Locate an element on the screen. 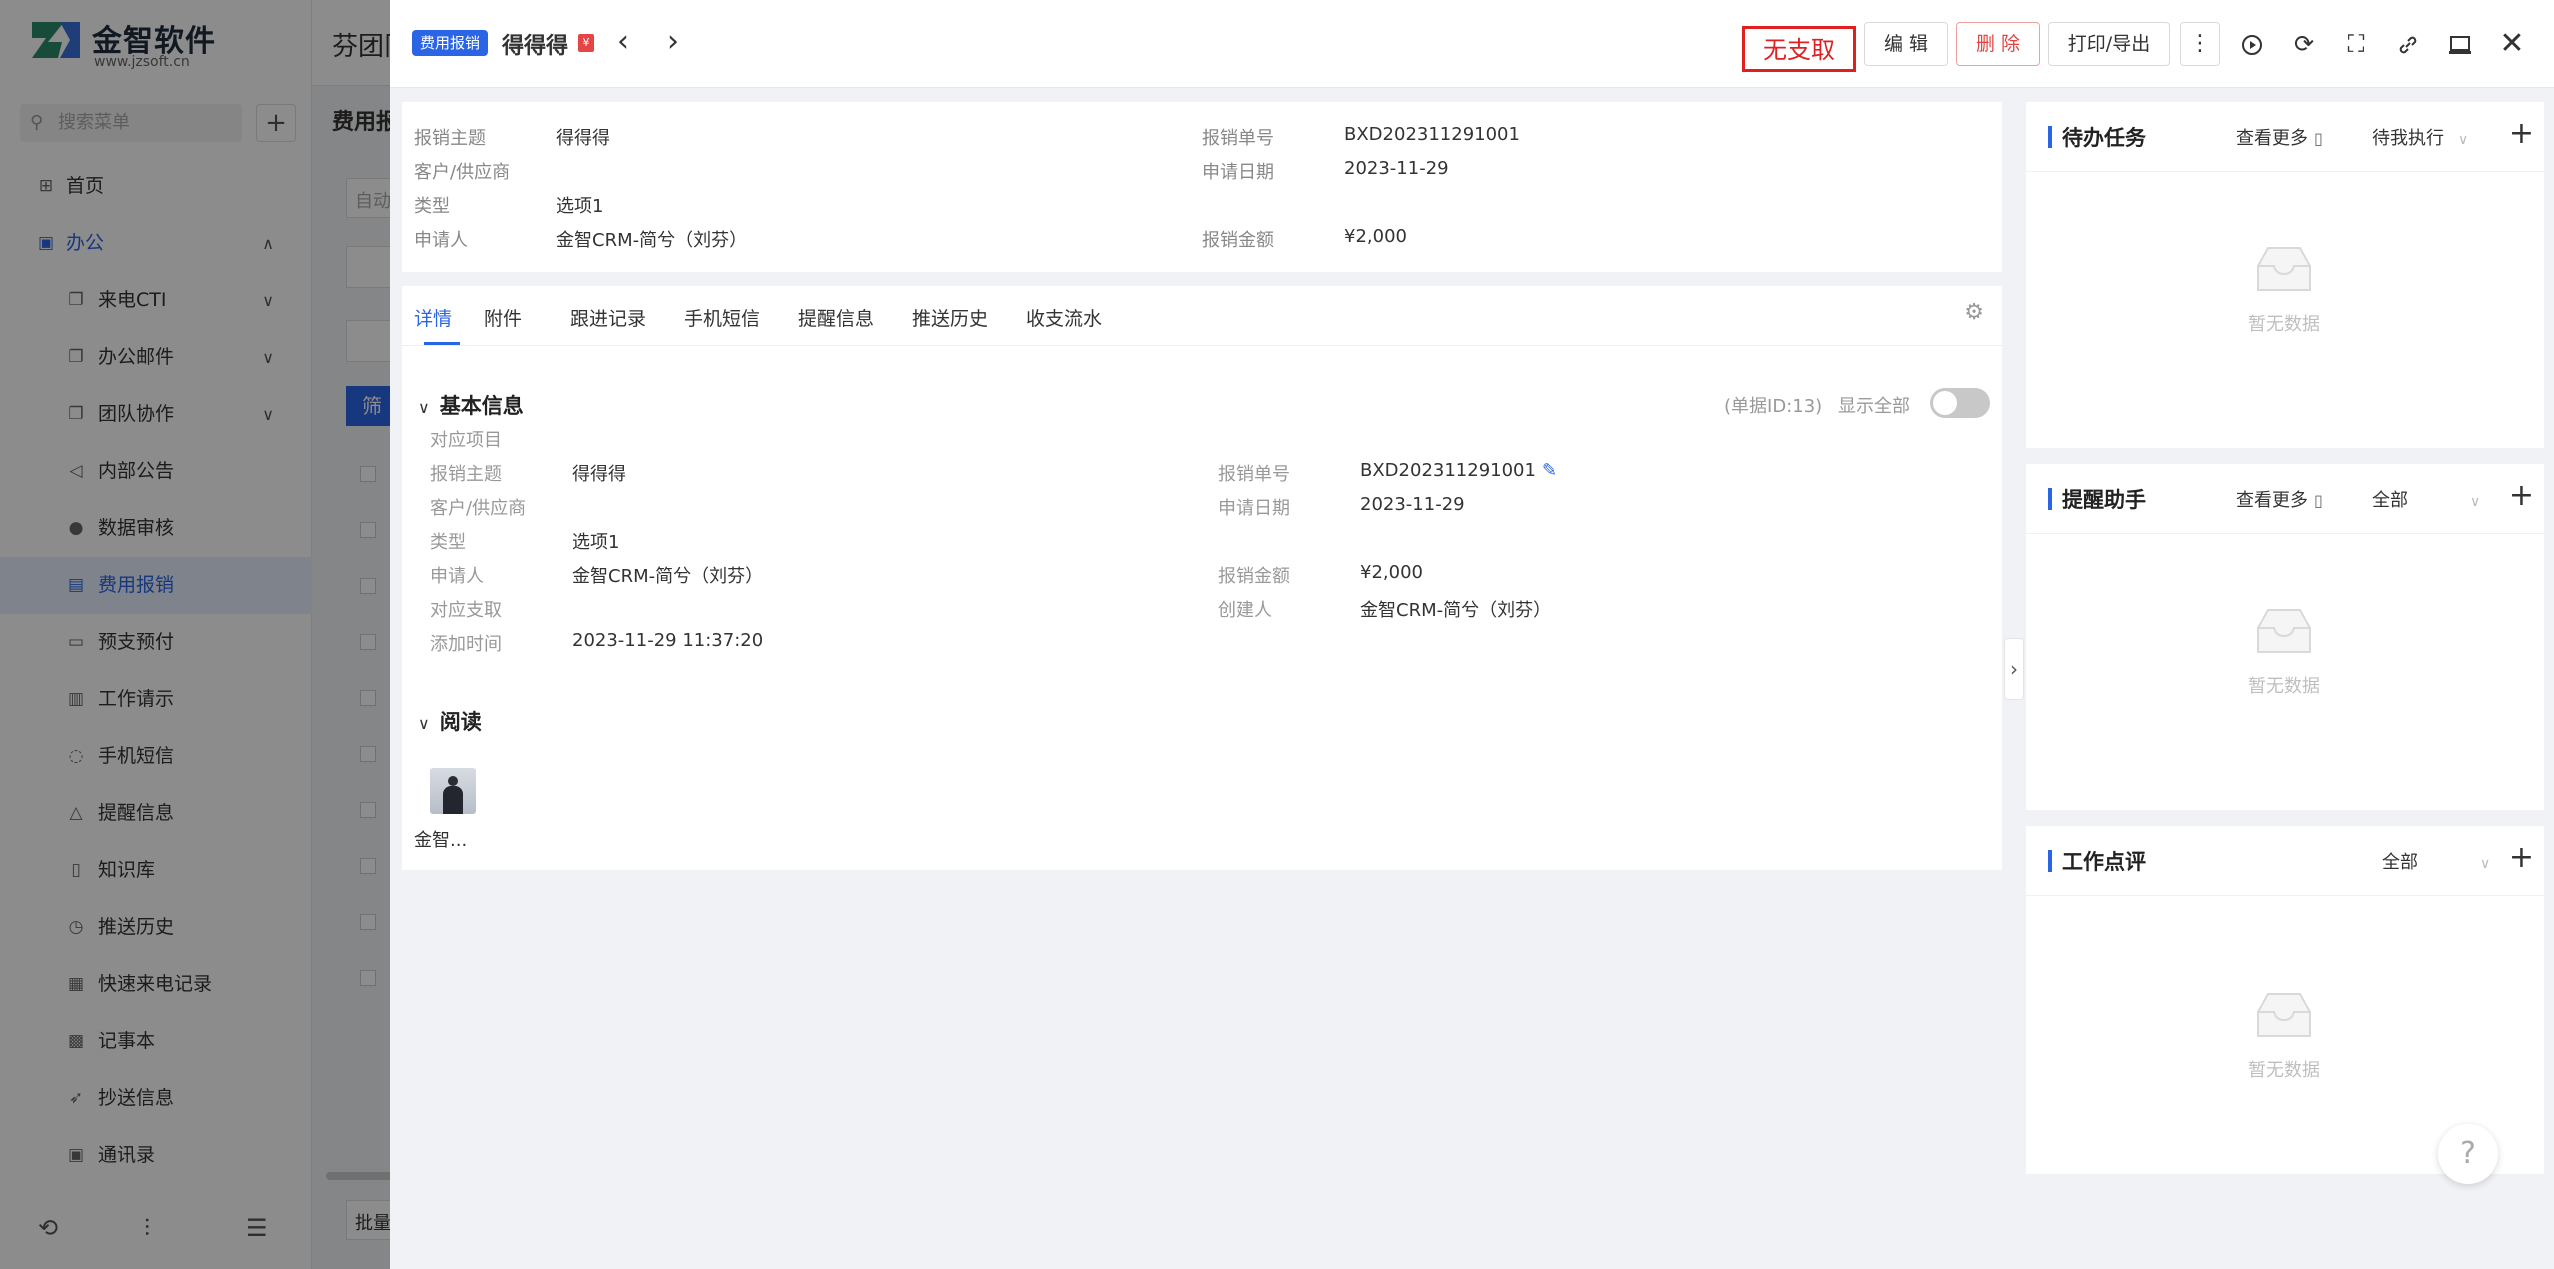 The image size is (2554, 1269). next-record-button: › is located at coordinates (673, 42).